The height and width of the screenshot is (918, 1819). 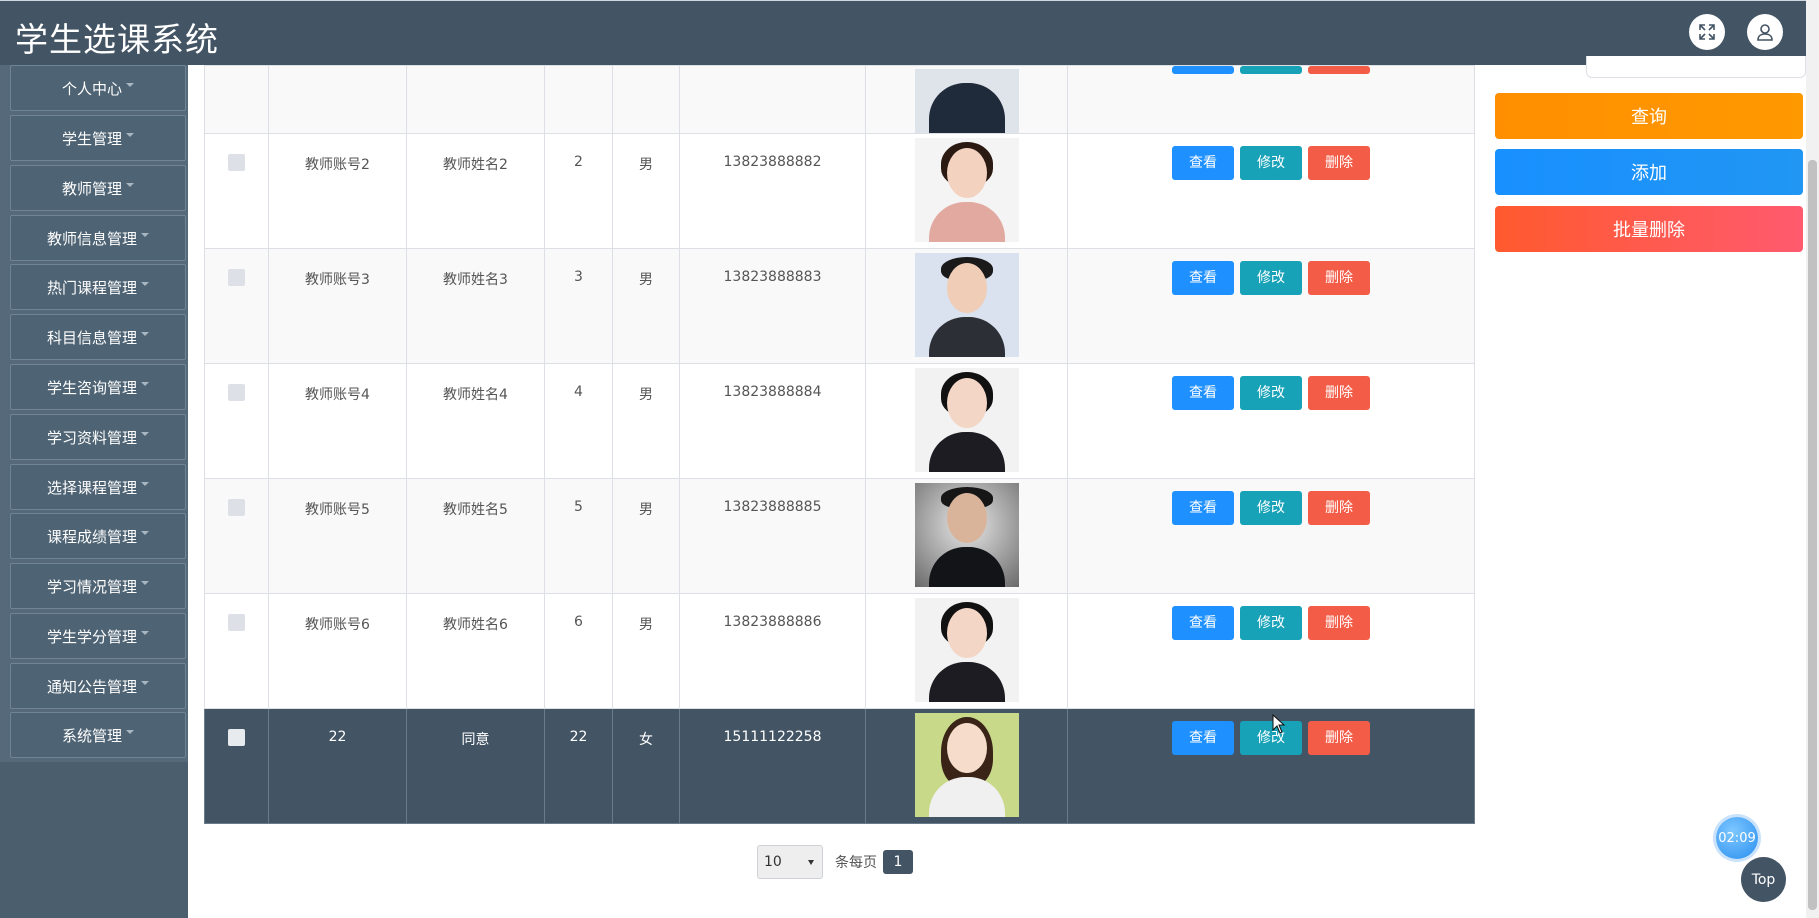 I want to click on page-number-1: 1, so click(x=898, y=862).